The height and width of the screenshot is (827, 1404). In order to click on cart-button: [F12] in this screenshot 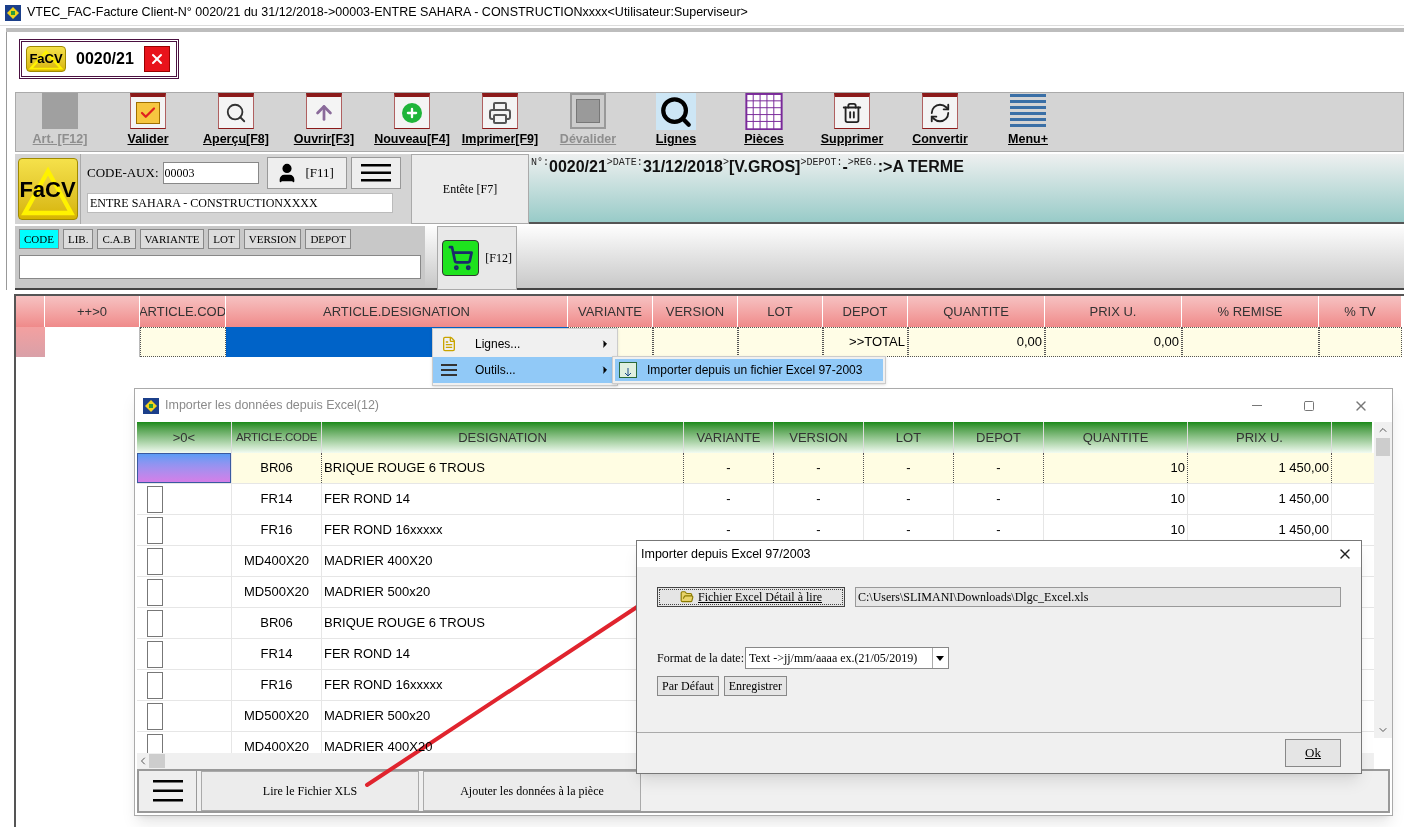, I will do `click(477, 258)`.